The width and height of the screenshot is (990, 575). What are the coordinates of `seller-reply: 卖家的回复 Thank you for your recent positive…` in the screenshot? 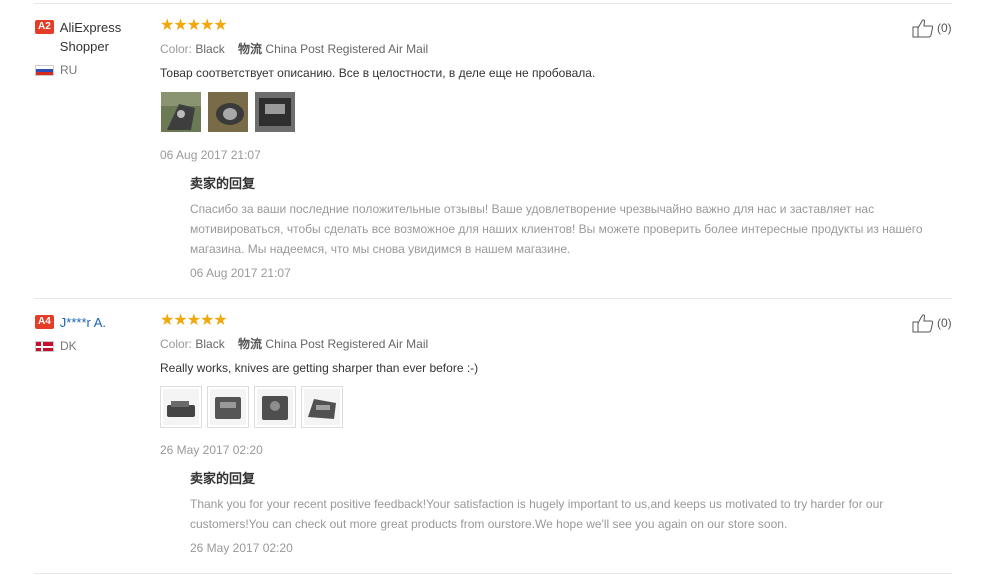 It's located at (571, 513).